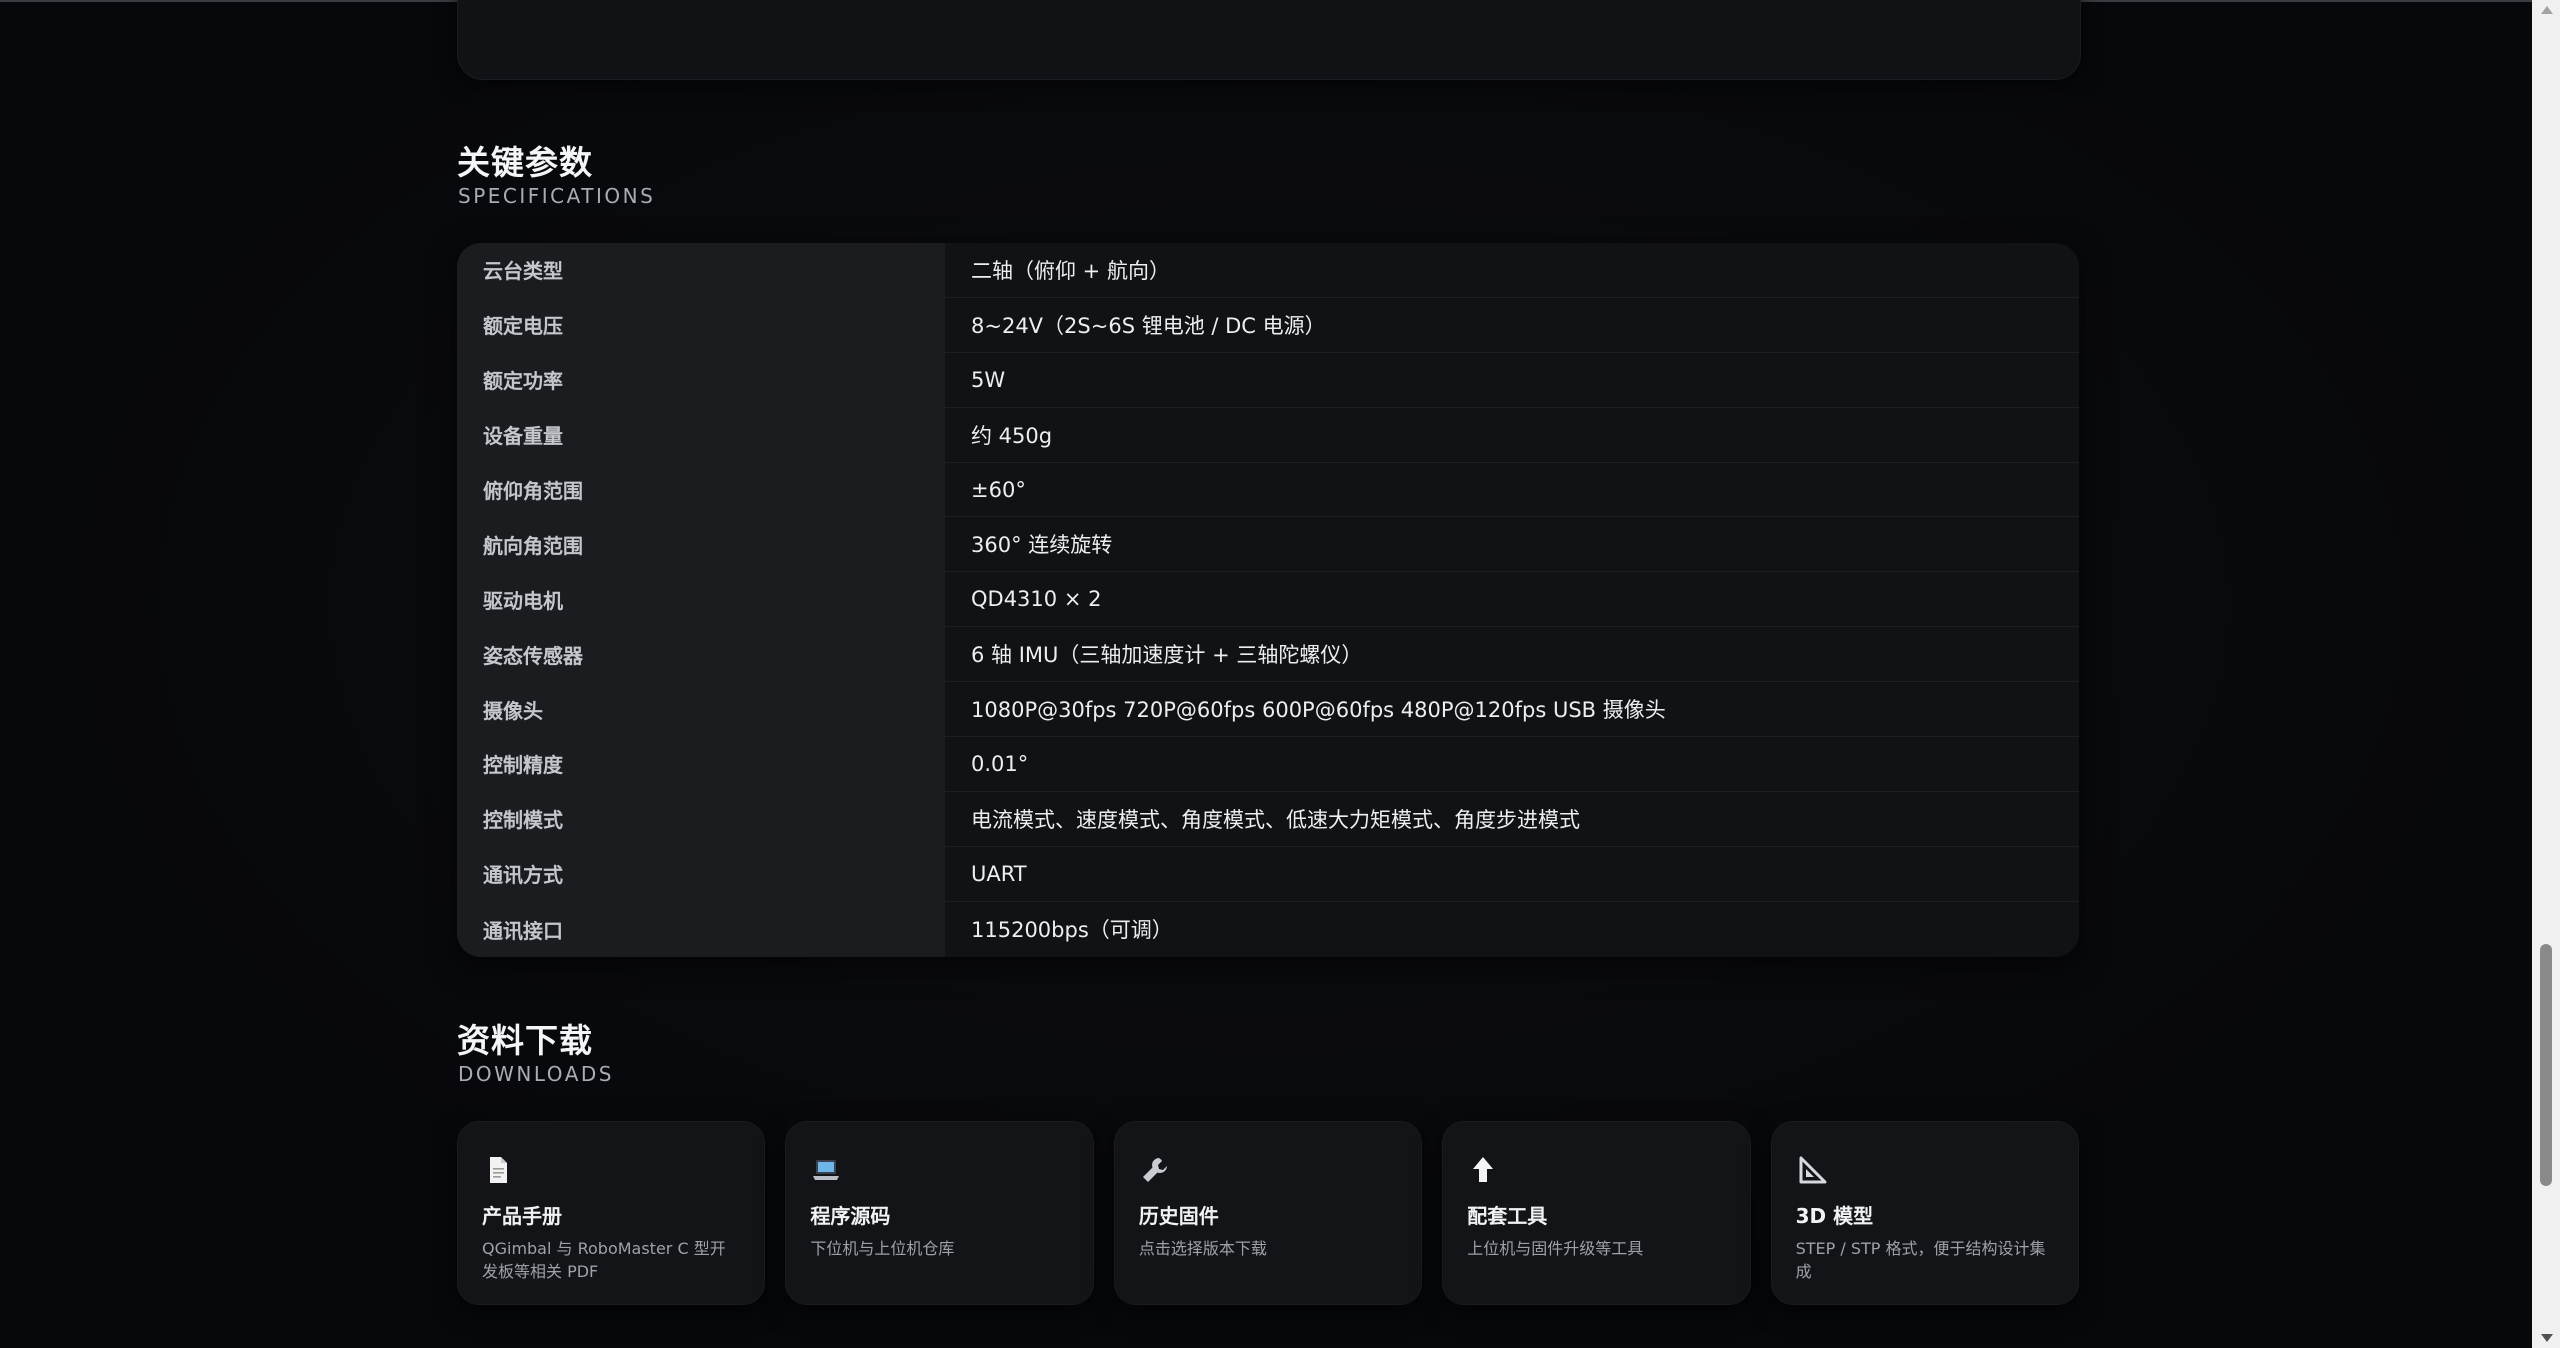 The image size is (2560, 1348). What do you see at coordinates (2547, 10) in the screenshot?
I see `scroll-up-arrow-icon` at bounding box center [2547, 10].